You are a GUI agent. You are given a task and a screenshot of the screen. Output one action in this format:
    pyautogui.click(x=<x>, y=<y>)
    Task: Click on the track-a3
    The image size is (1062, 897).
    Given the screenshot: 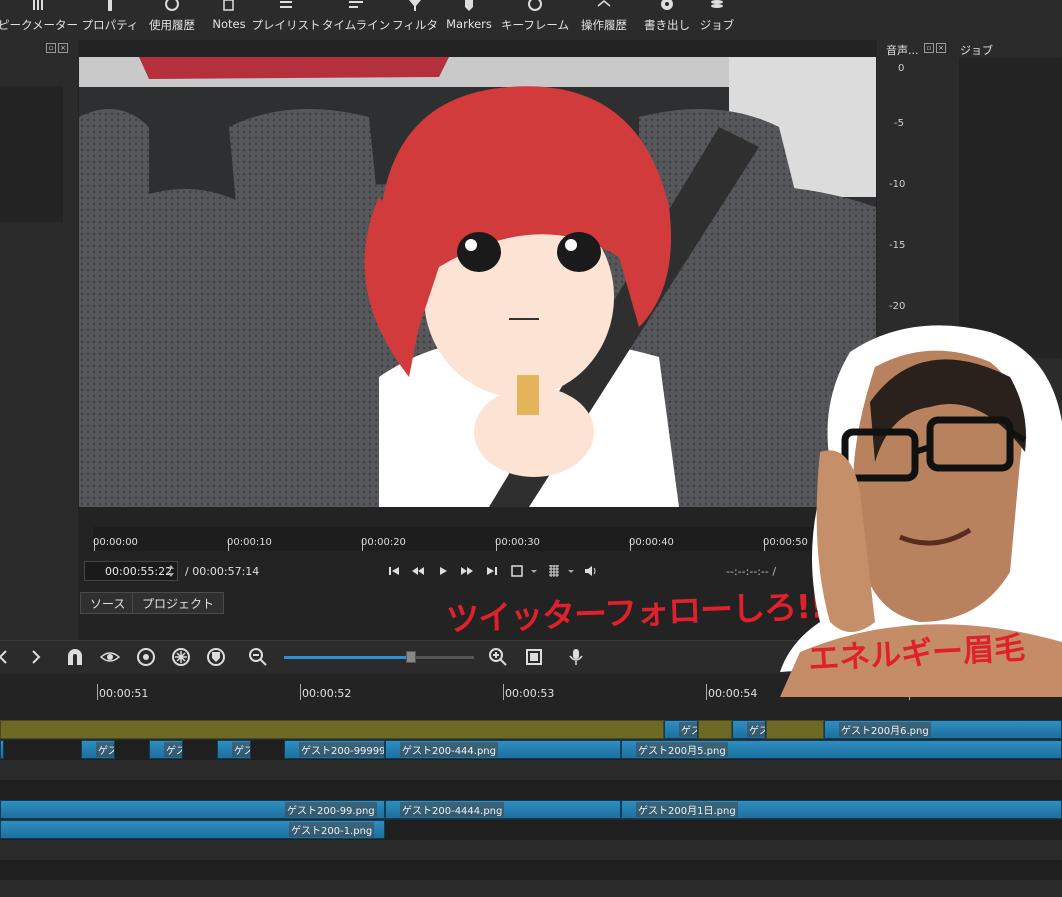 What is the action you would take?
    pyautogui.click(x=531, y=870)
    